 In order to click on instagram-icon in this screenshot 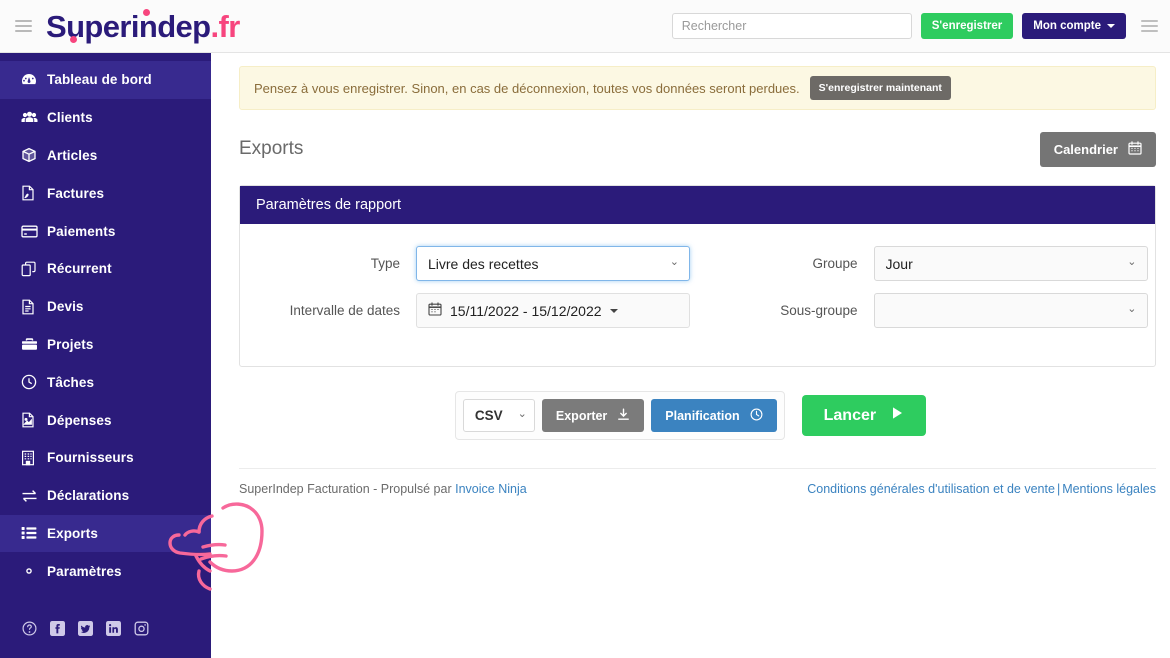, I will do `click(141, 628)`.